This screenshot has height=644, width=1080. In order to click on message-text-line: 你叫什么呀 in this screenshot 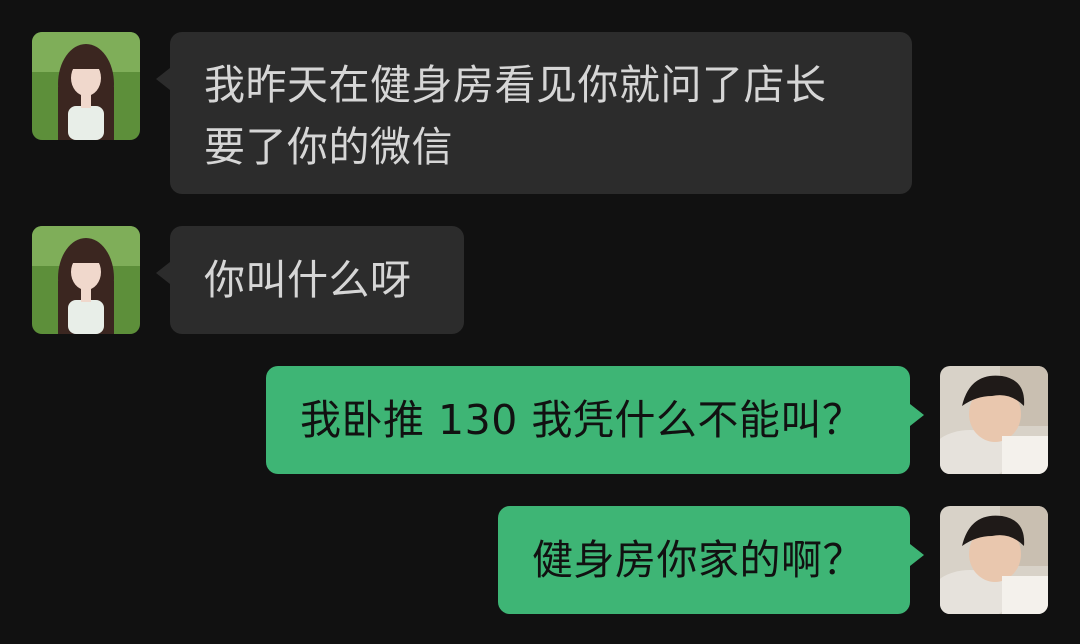, I will do `click(308, 280)`.